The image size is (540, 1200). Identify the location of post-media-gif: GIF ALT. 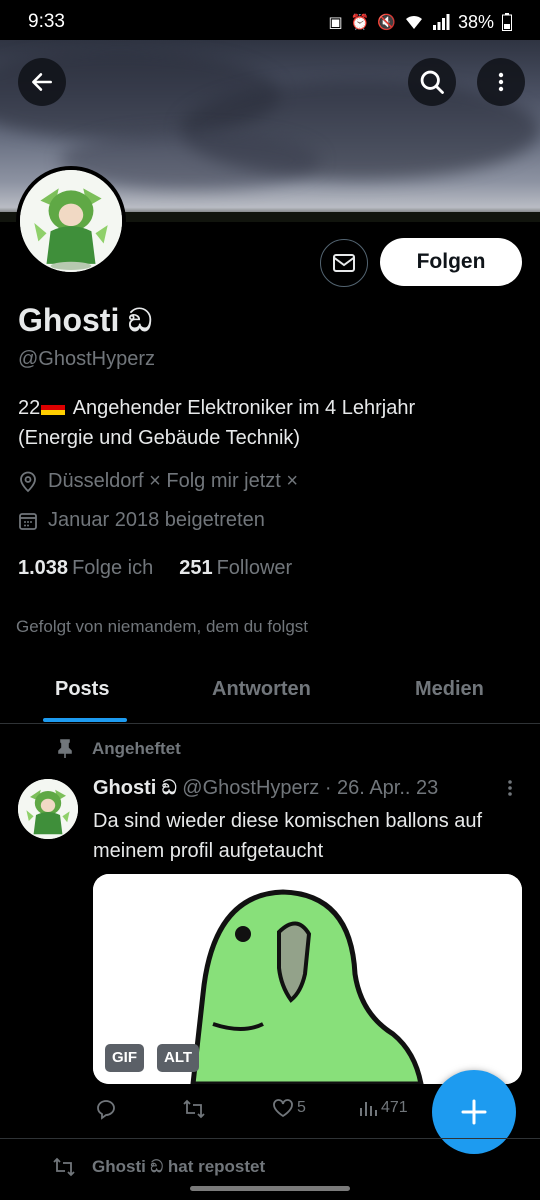
(307, 979).